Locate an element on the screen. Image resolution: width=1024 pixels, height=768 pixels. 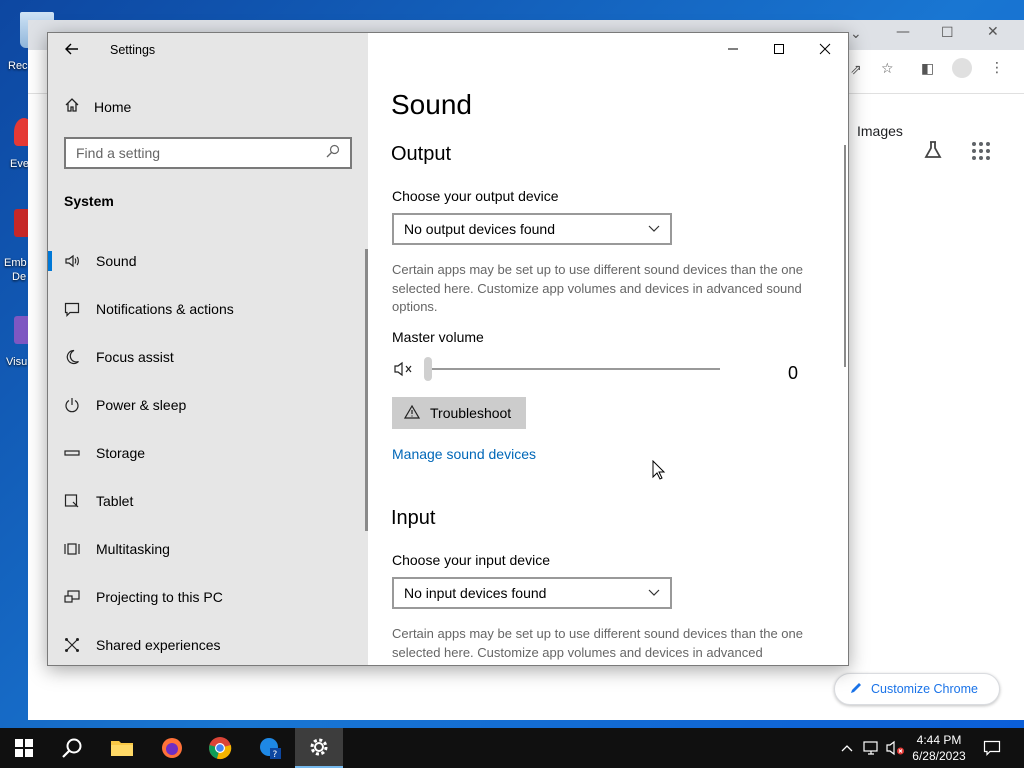
windows-logo-icon is located at coordinates (24, 748).